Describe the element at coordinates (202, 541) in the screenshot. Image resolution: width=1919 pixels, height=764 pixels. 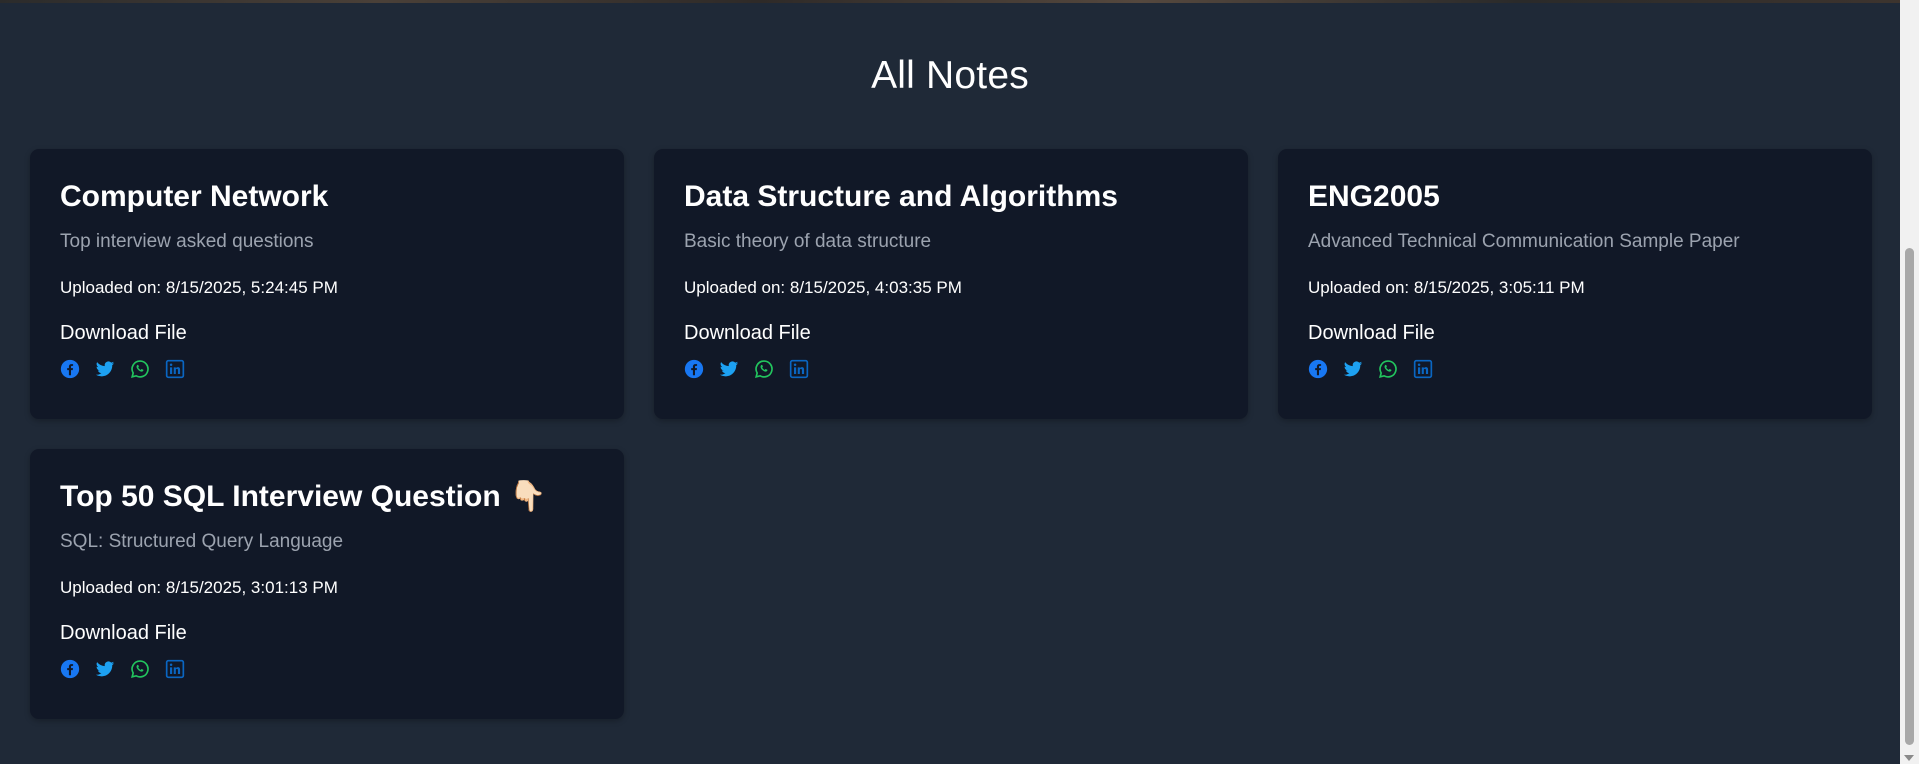
I see `note-description: SQL: Structured Query Language` at that location.